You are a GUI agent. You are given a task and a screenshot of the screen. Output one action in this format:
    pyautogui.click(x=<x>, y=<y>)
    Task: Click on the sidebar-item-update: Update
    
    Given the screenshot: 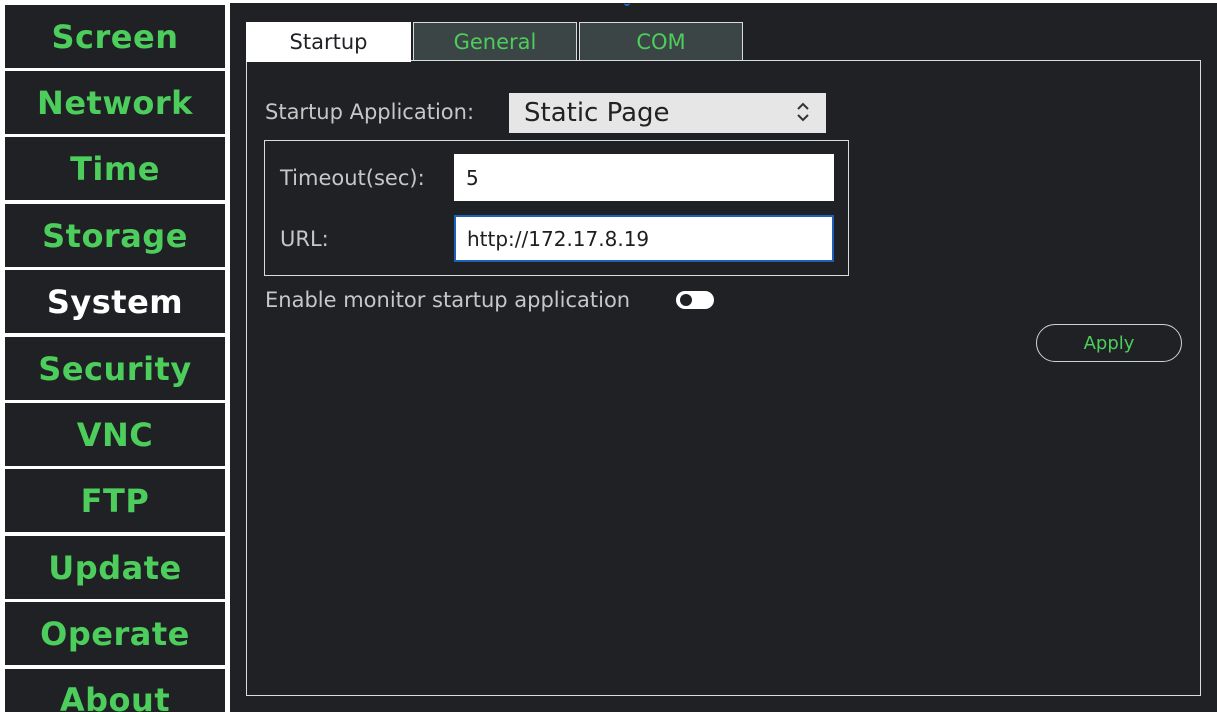 What is the action you would take?
    pyautogui.click(x=115, y=567)
    